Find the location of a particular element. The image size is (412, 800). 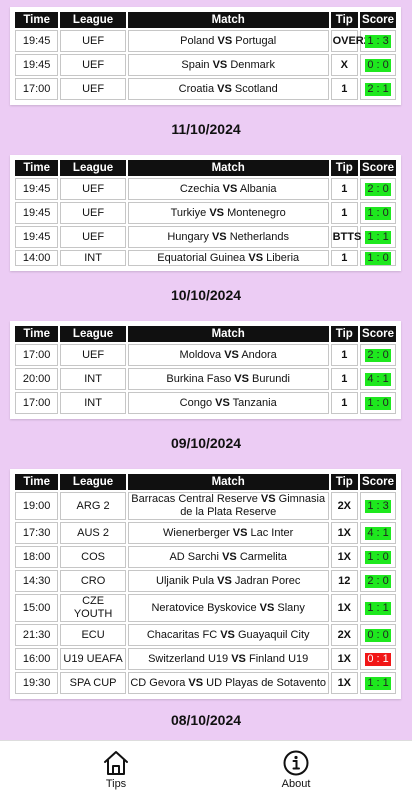

match-cell: Hungary VS Netherlands is located at coordinates (228, 237).